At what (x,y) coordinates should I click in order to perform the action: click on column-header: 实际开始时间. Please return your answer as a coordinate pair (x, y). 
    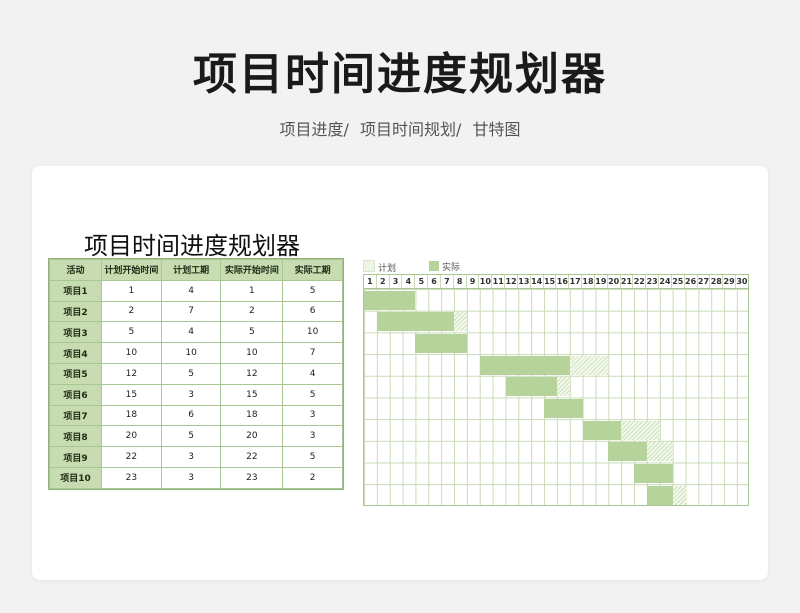
    Looking at the image, I should click on (252, 270).